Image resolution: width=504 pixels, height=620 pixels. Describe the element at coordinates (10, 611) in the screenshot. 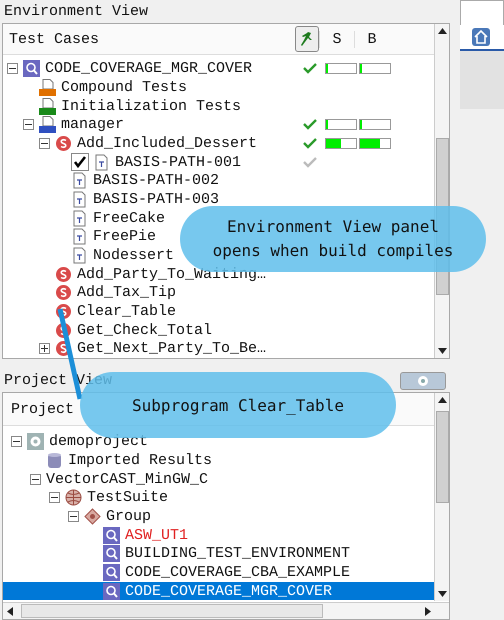

I see `scroll-left-icon` at that location.